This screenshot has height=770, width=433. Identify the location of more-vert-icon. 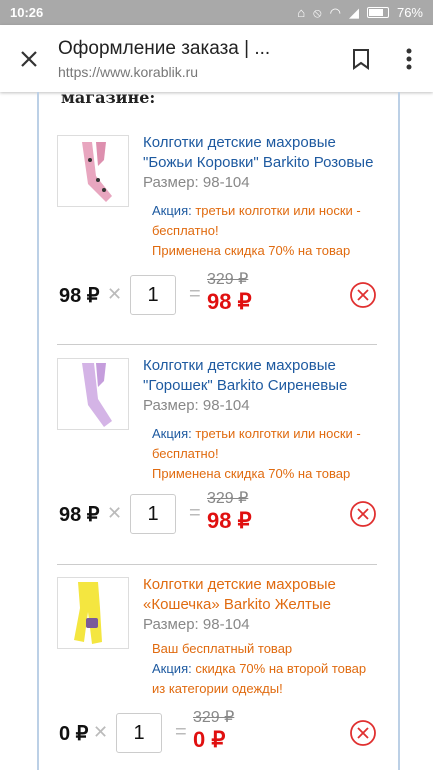
(409, 58).